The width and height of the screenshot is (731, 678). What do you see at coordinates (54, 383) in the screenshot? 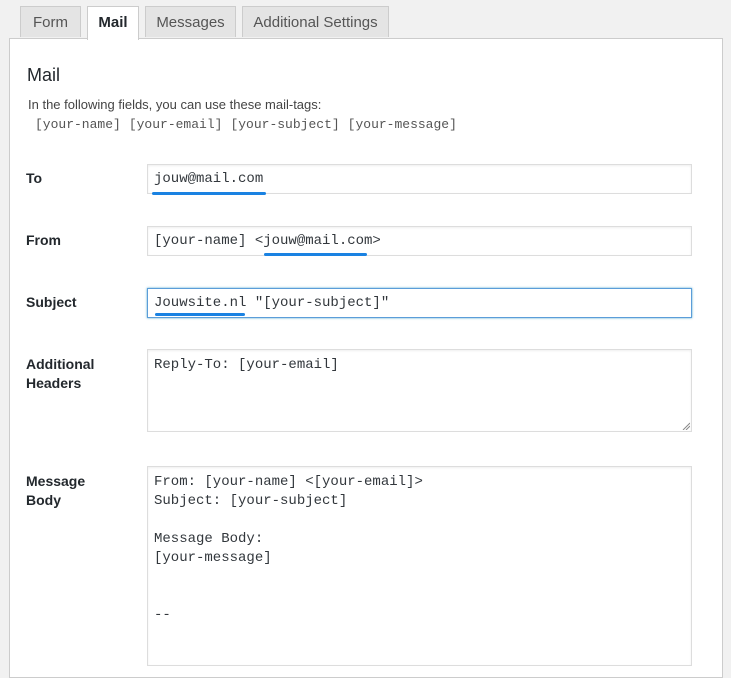
I see `additional-headers-label-line2: Headers` at bounding box center [54, 383].